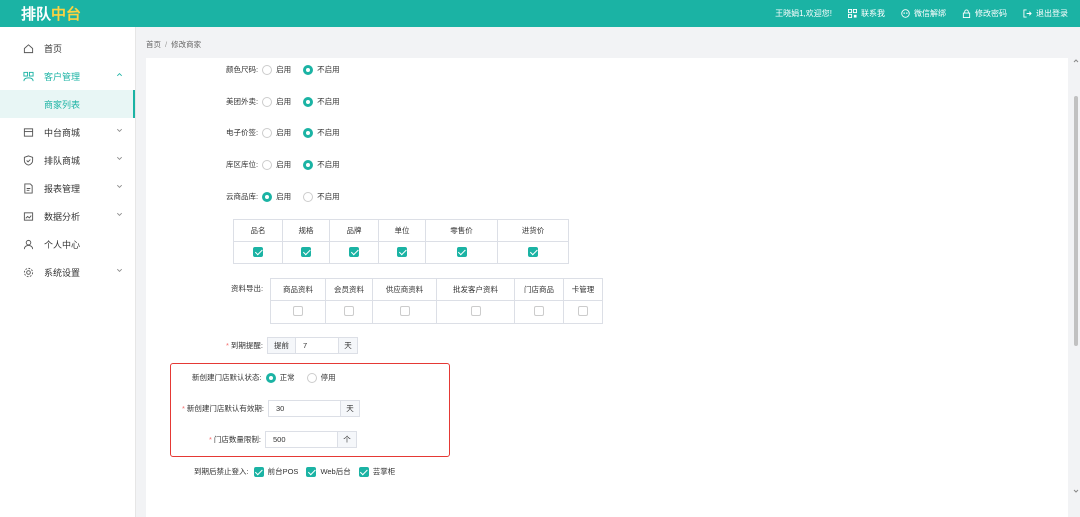  I want to click on price-tag-enable-radio, so click(267, 132).